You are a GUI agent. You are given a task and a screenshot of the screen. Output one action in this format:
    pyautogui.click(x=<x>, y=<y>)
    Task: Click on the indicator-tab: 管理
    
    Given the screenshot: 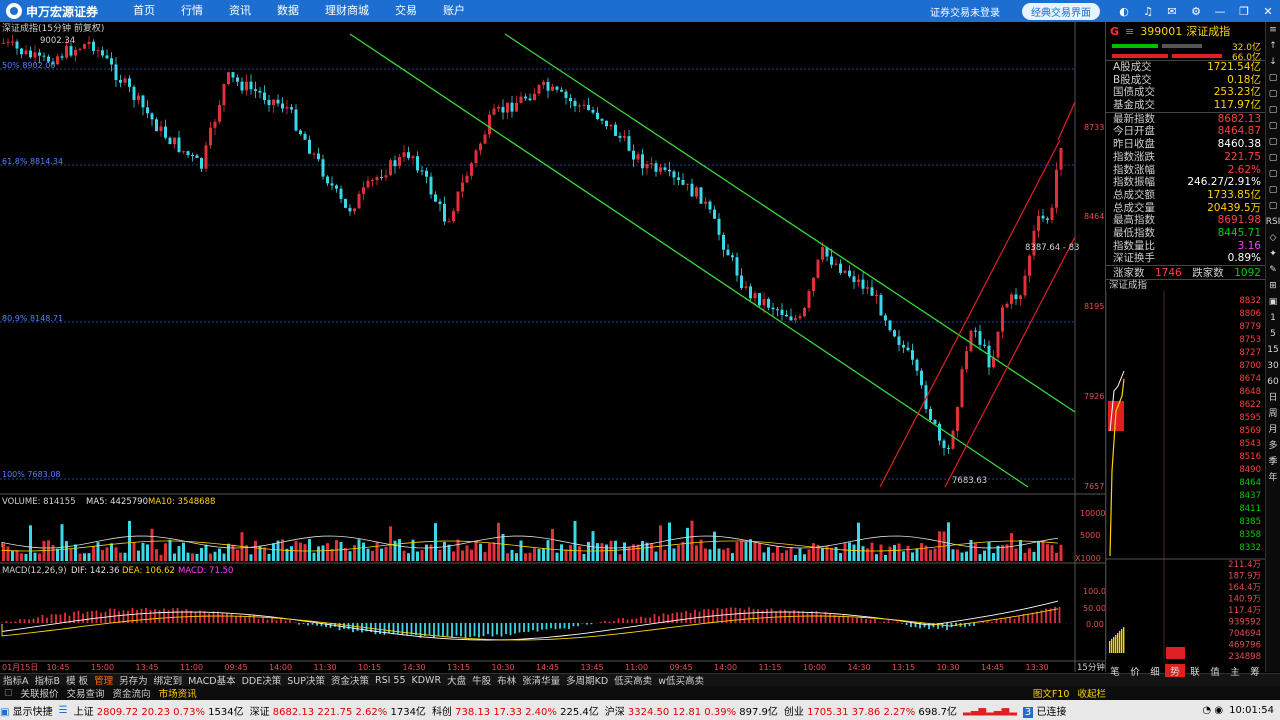 What is the action you would take?
    pyautogui.click(x=103, y=680)
    